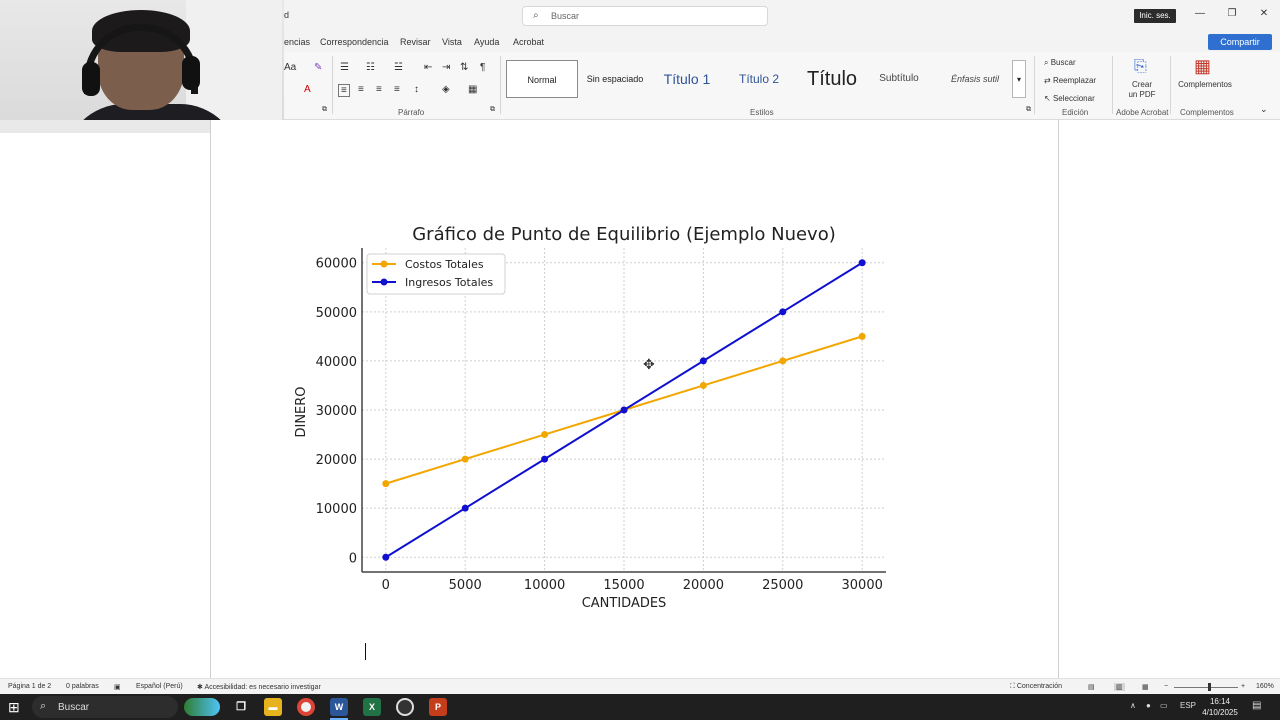 Image resolution: width=1280 pixels, height=720 pixels. Describe the element at coordinates (372, 707) in the screenshot. I see `excel-icon: X` at that location.